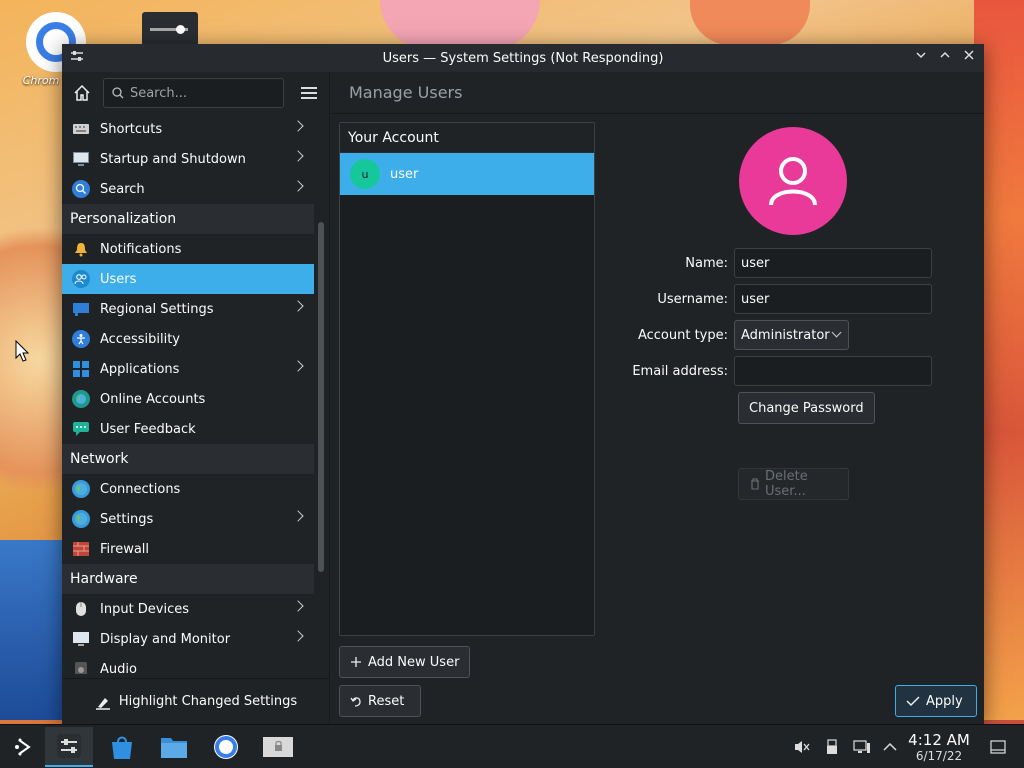  Describe the element at coordinates (682, 335) in the screenshot. I see `account-type-label: Account type:` at that location.